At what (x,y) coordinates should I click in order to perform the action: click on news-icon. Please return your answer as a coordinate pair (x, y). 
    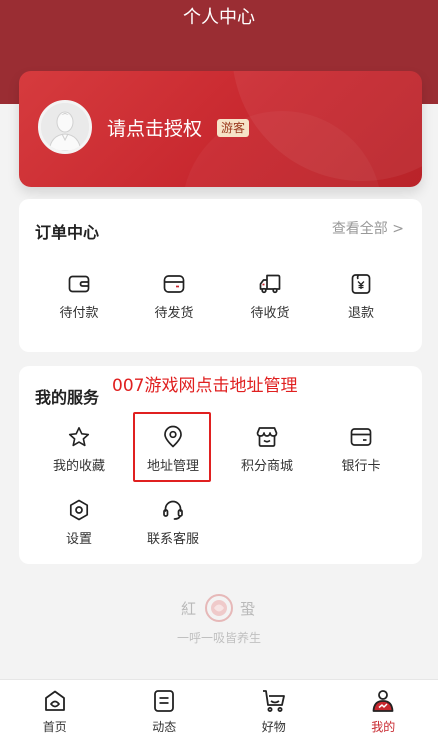
    Looking at the image, I should click on (164, 701).